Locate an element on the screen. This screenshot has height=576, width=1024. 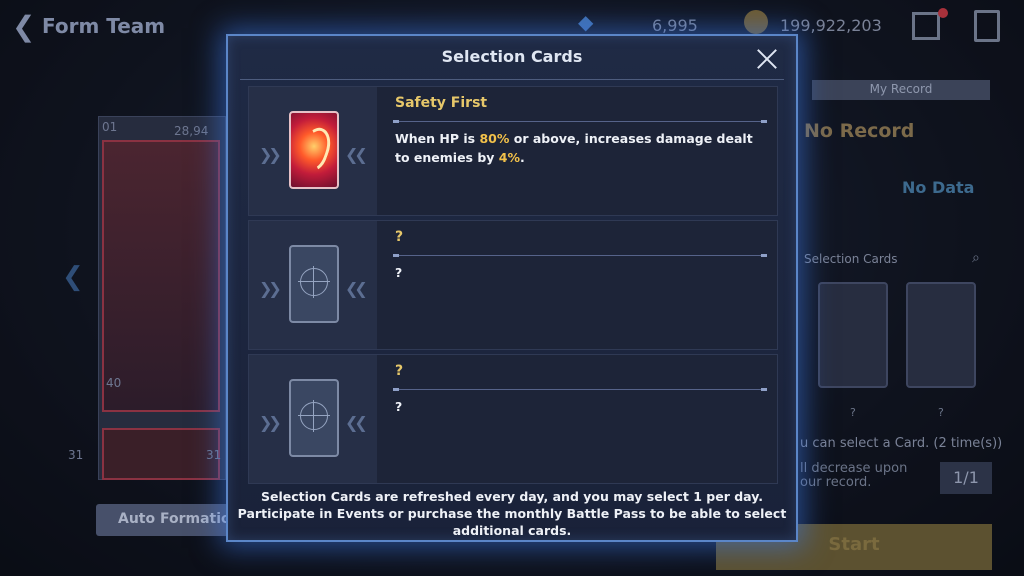
select-info-text: u can select a Card. (2 time(s)) is located at coordinates (901, 443).